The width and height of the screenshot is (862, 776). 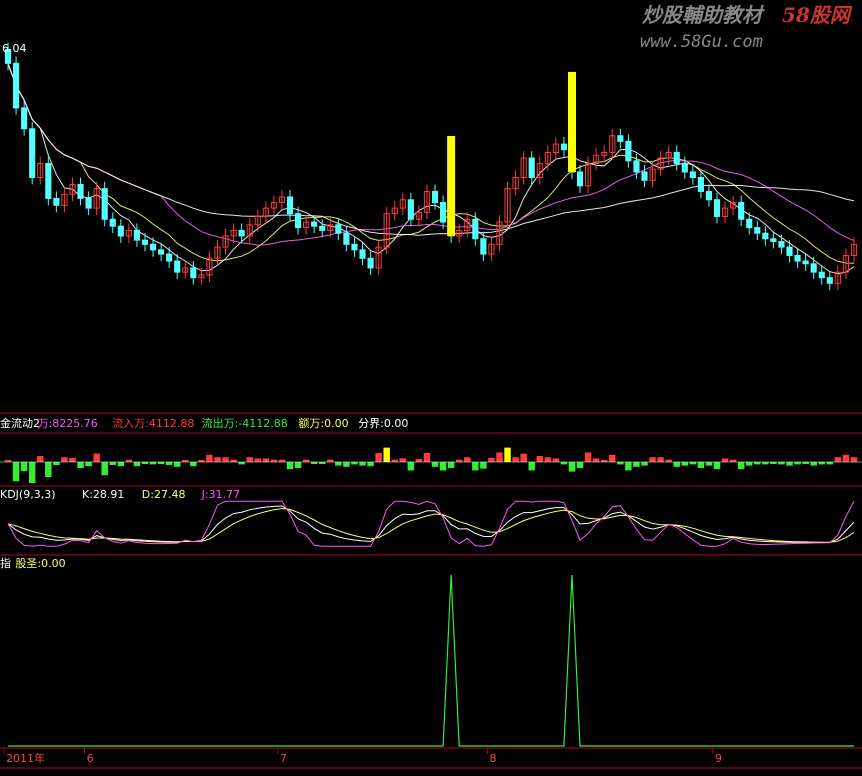 What do you see at coordinates (362, 756) in the screenshot?
I see `time-axis: 2011年 6 7 8 9` at bounding box center [362, 756].